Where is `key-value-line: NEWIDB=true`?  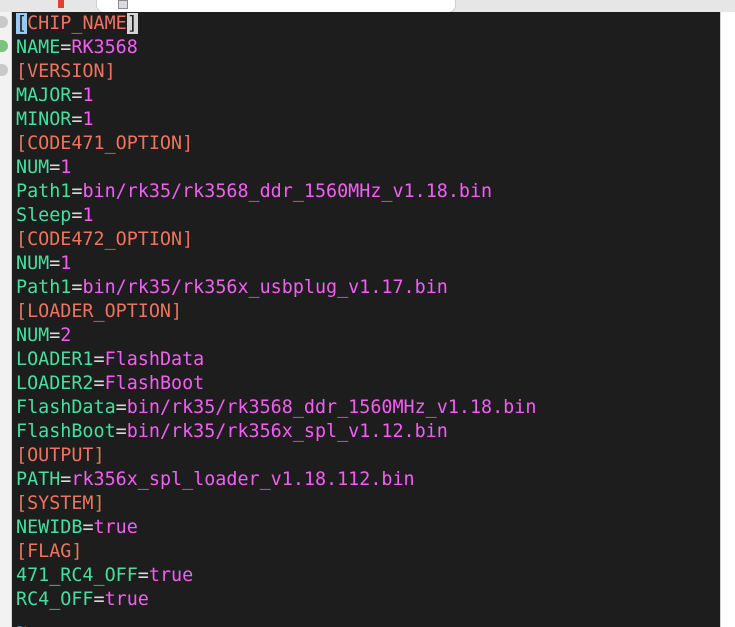
key-value-line: NEWIDB=true is located at coordinates (276, 528).